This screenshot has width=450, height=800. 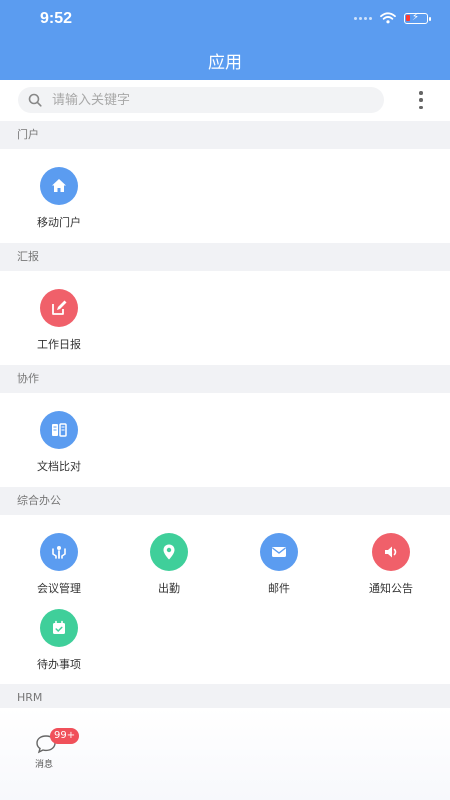 What do you see at coordinates (44, 765) in the screenshot?
I see `messages-label: 消息` at bounding box center [44, 765].